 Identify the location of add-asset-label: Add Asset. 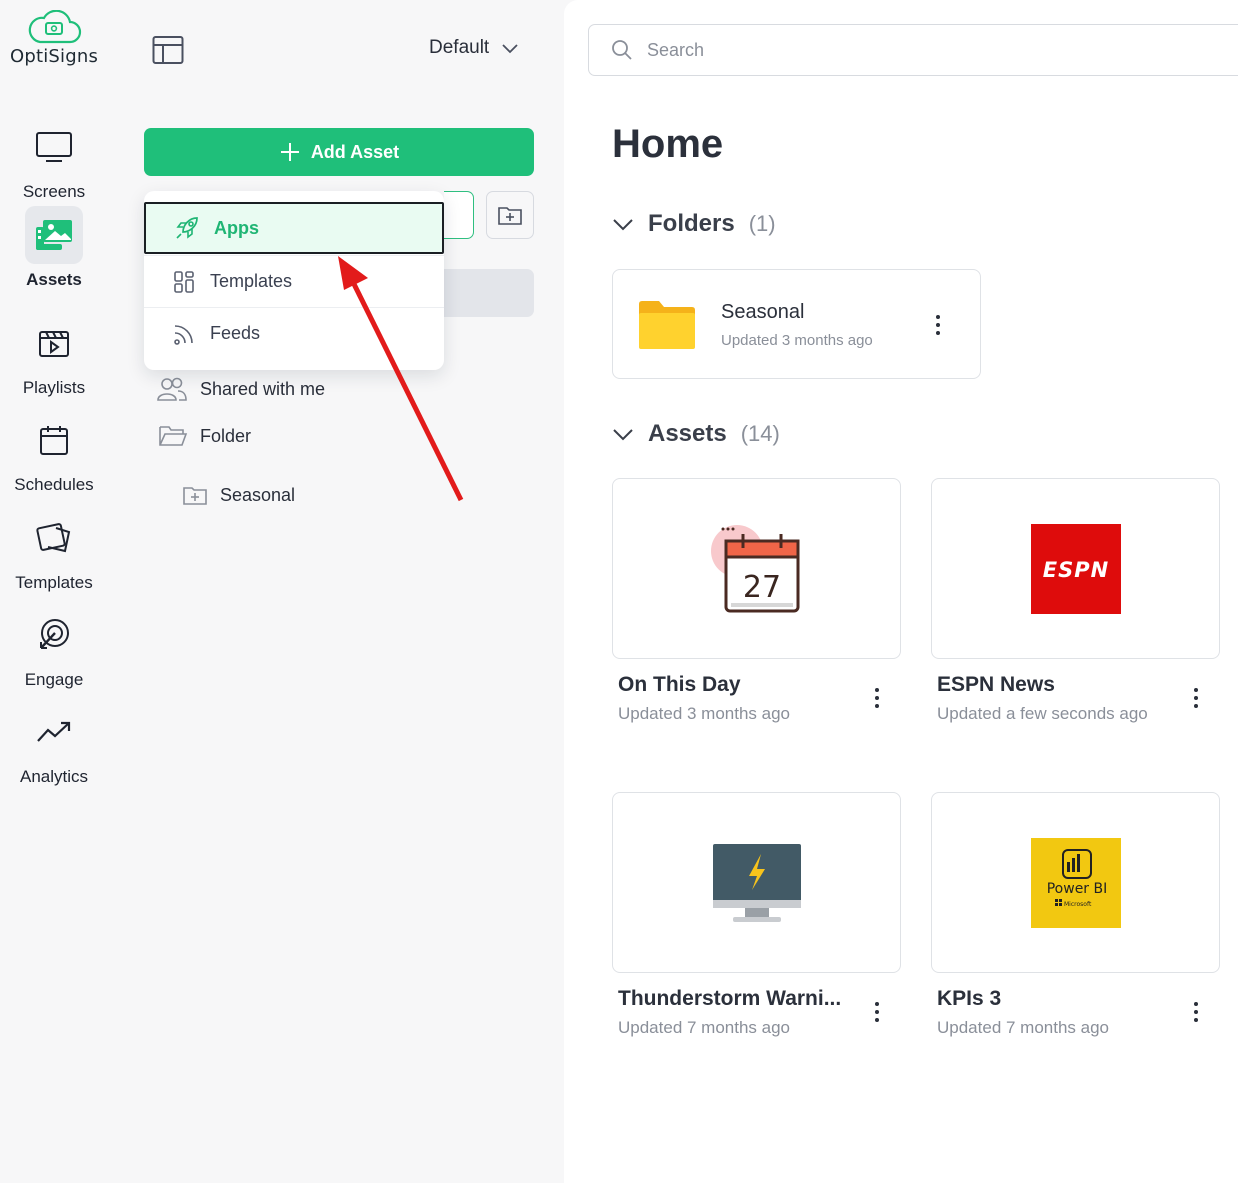
(355, 151).